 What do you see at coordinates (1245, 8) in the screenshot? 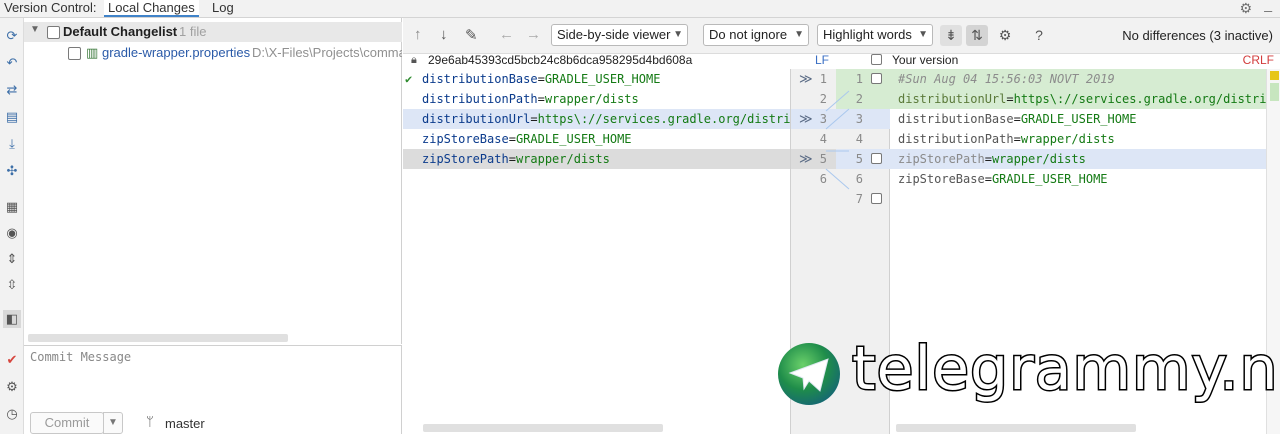
I see `gear-icon: ⚙` at bounding box center [1245, 8].